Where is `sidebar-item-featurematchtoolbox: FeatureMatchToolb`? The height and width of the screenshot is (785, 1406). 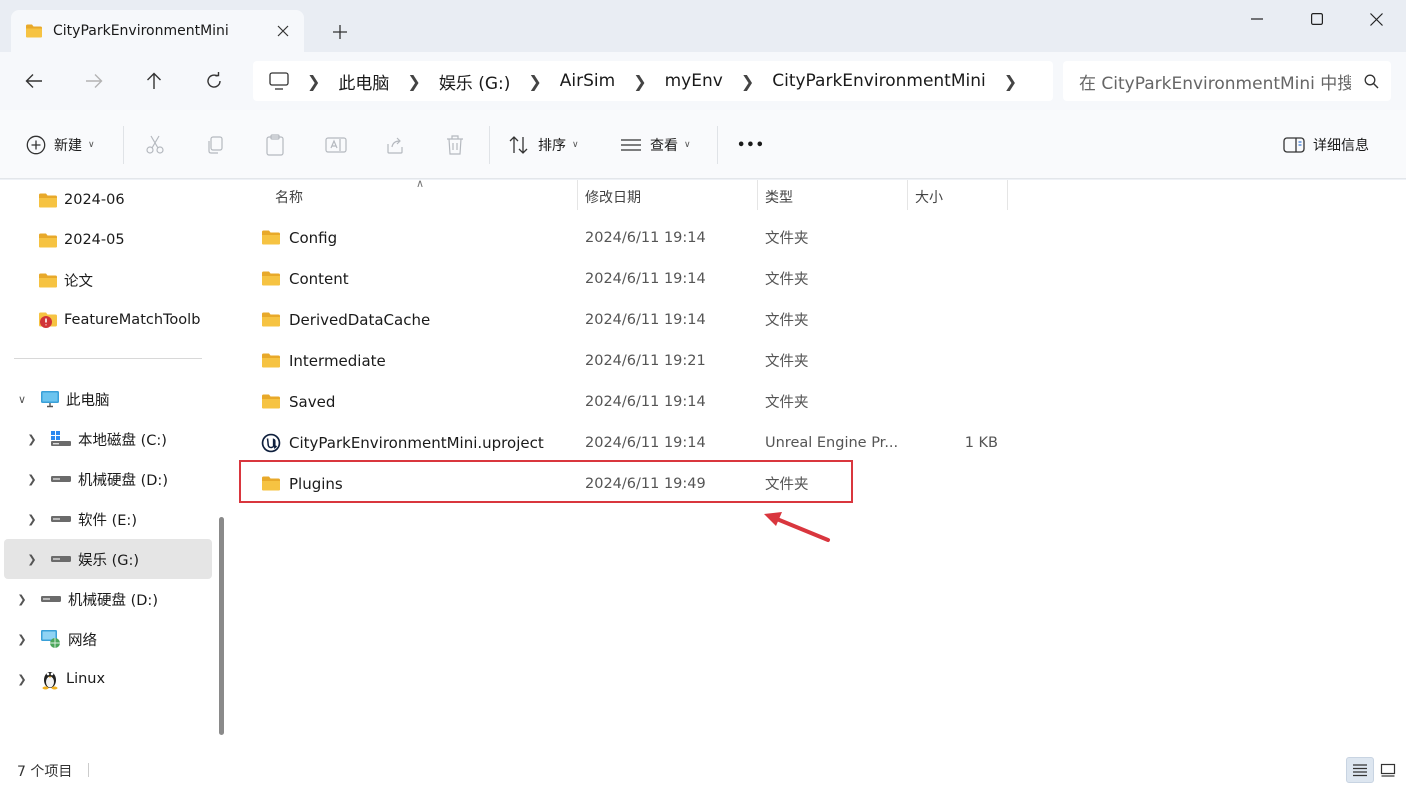
sidebar-item-featurematchtoolbox: FeatureMatchToolb is located at coordinates (128, 320).